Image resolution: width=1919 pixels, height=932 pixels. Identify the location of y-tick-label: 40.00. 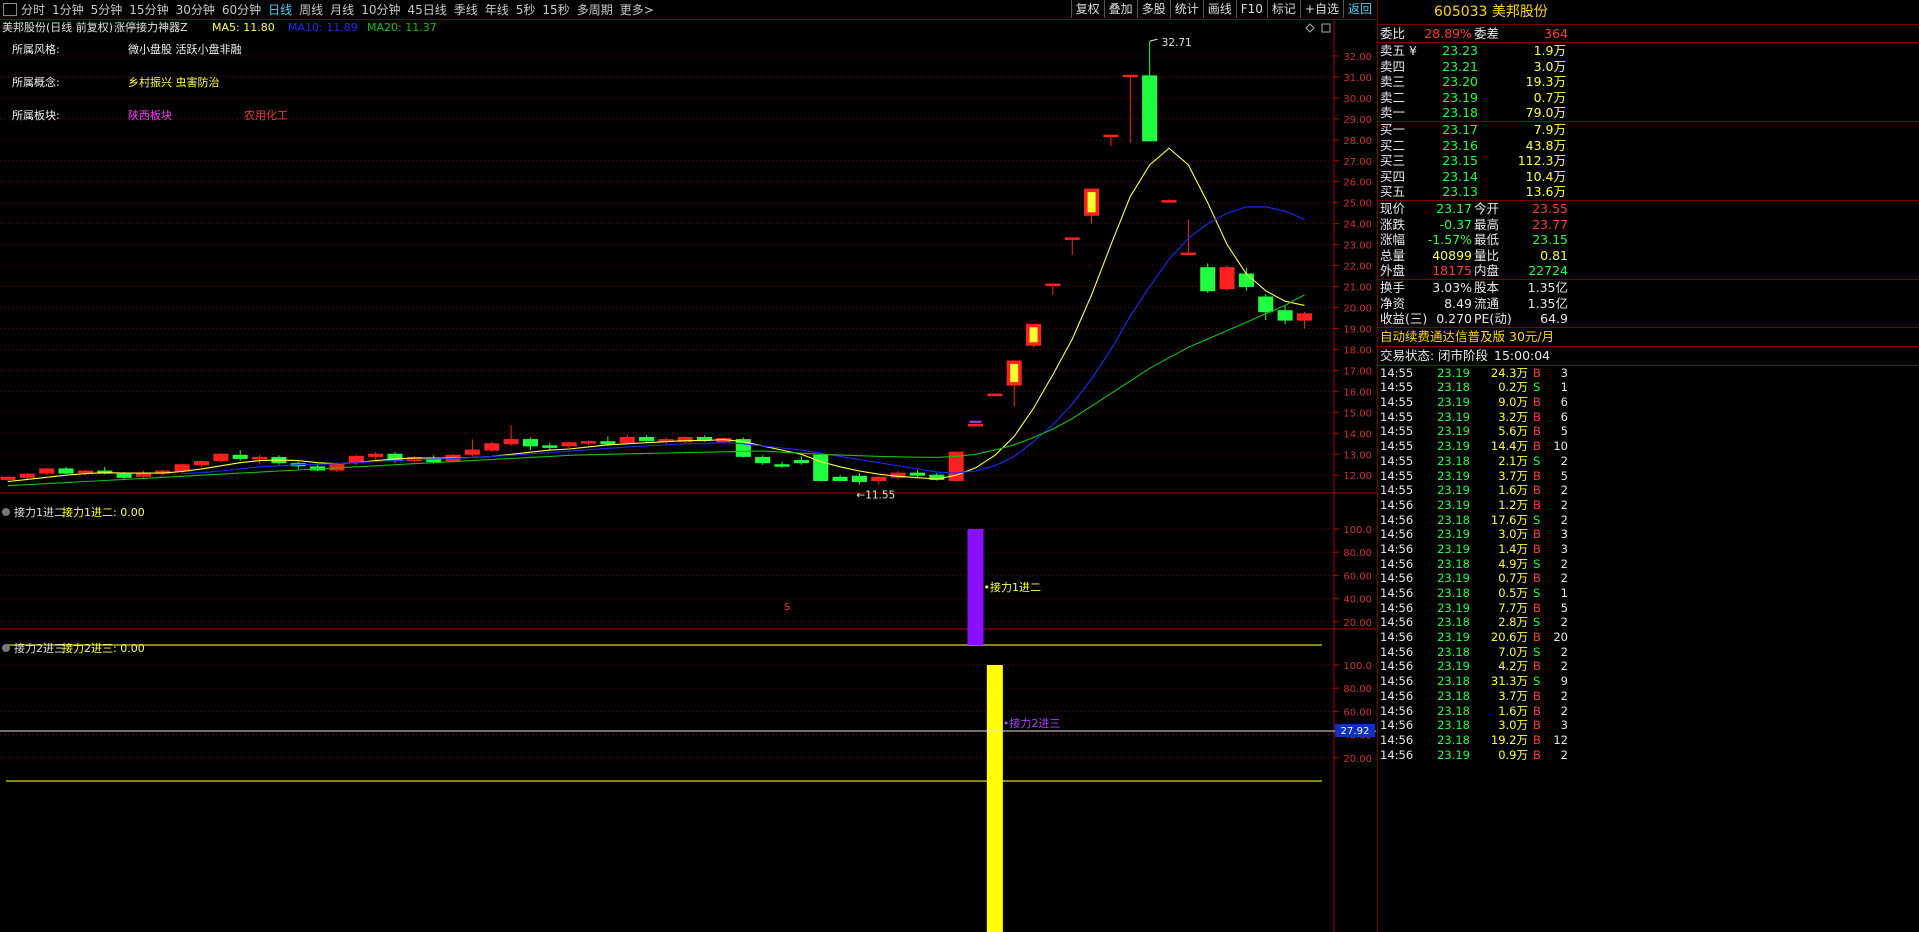
(1357, 600).